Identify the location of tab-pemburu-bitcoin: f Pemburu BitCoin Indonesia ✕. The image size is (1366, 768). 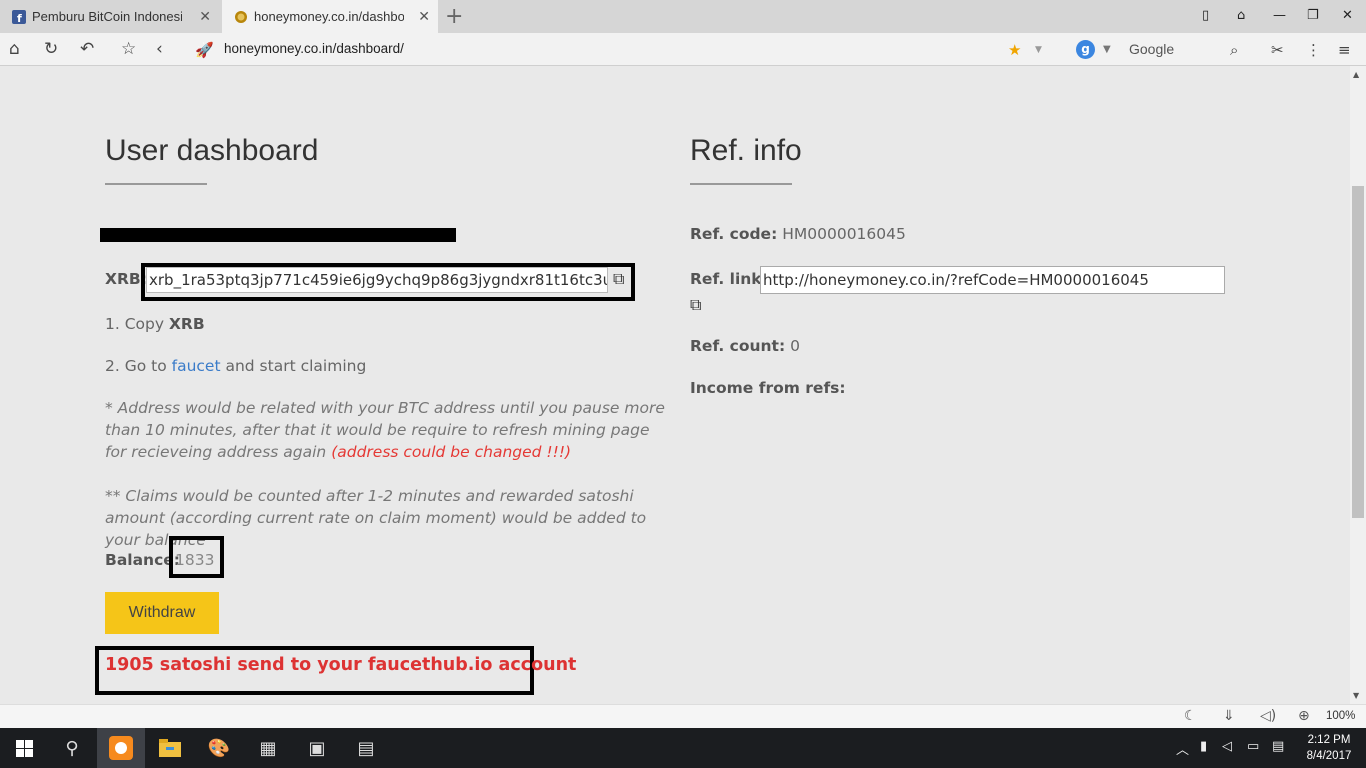
(109, 16).